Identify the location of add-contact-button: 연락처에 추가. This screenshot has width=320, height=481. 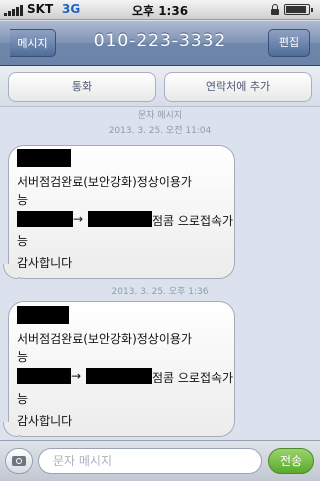
(238, 87).